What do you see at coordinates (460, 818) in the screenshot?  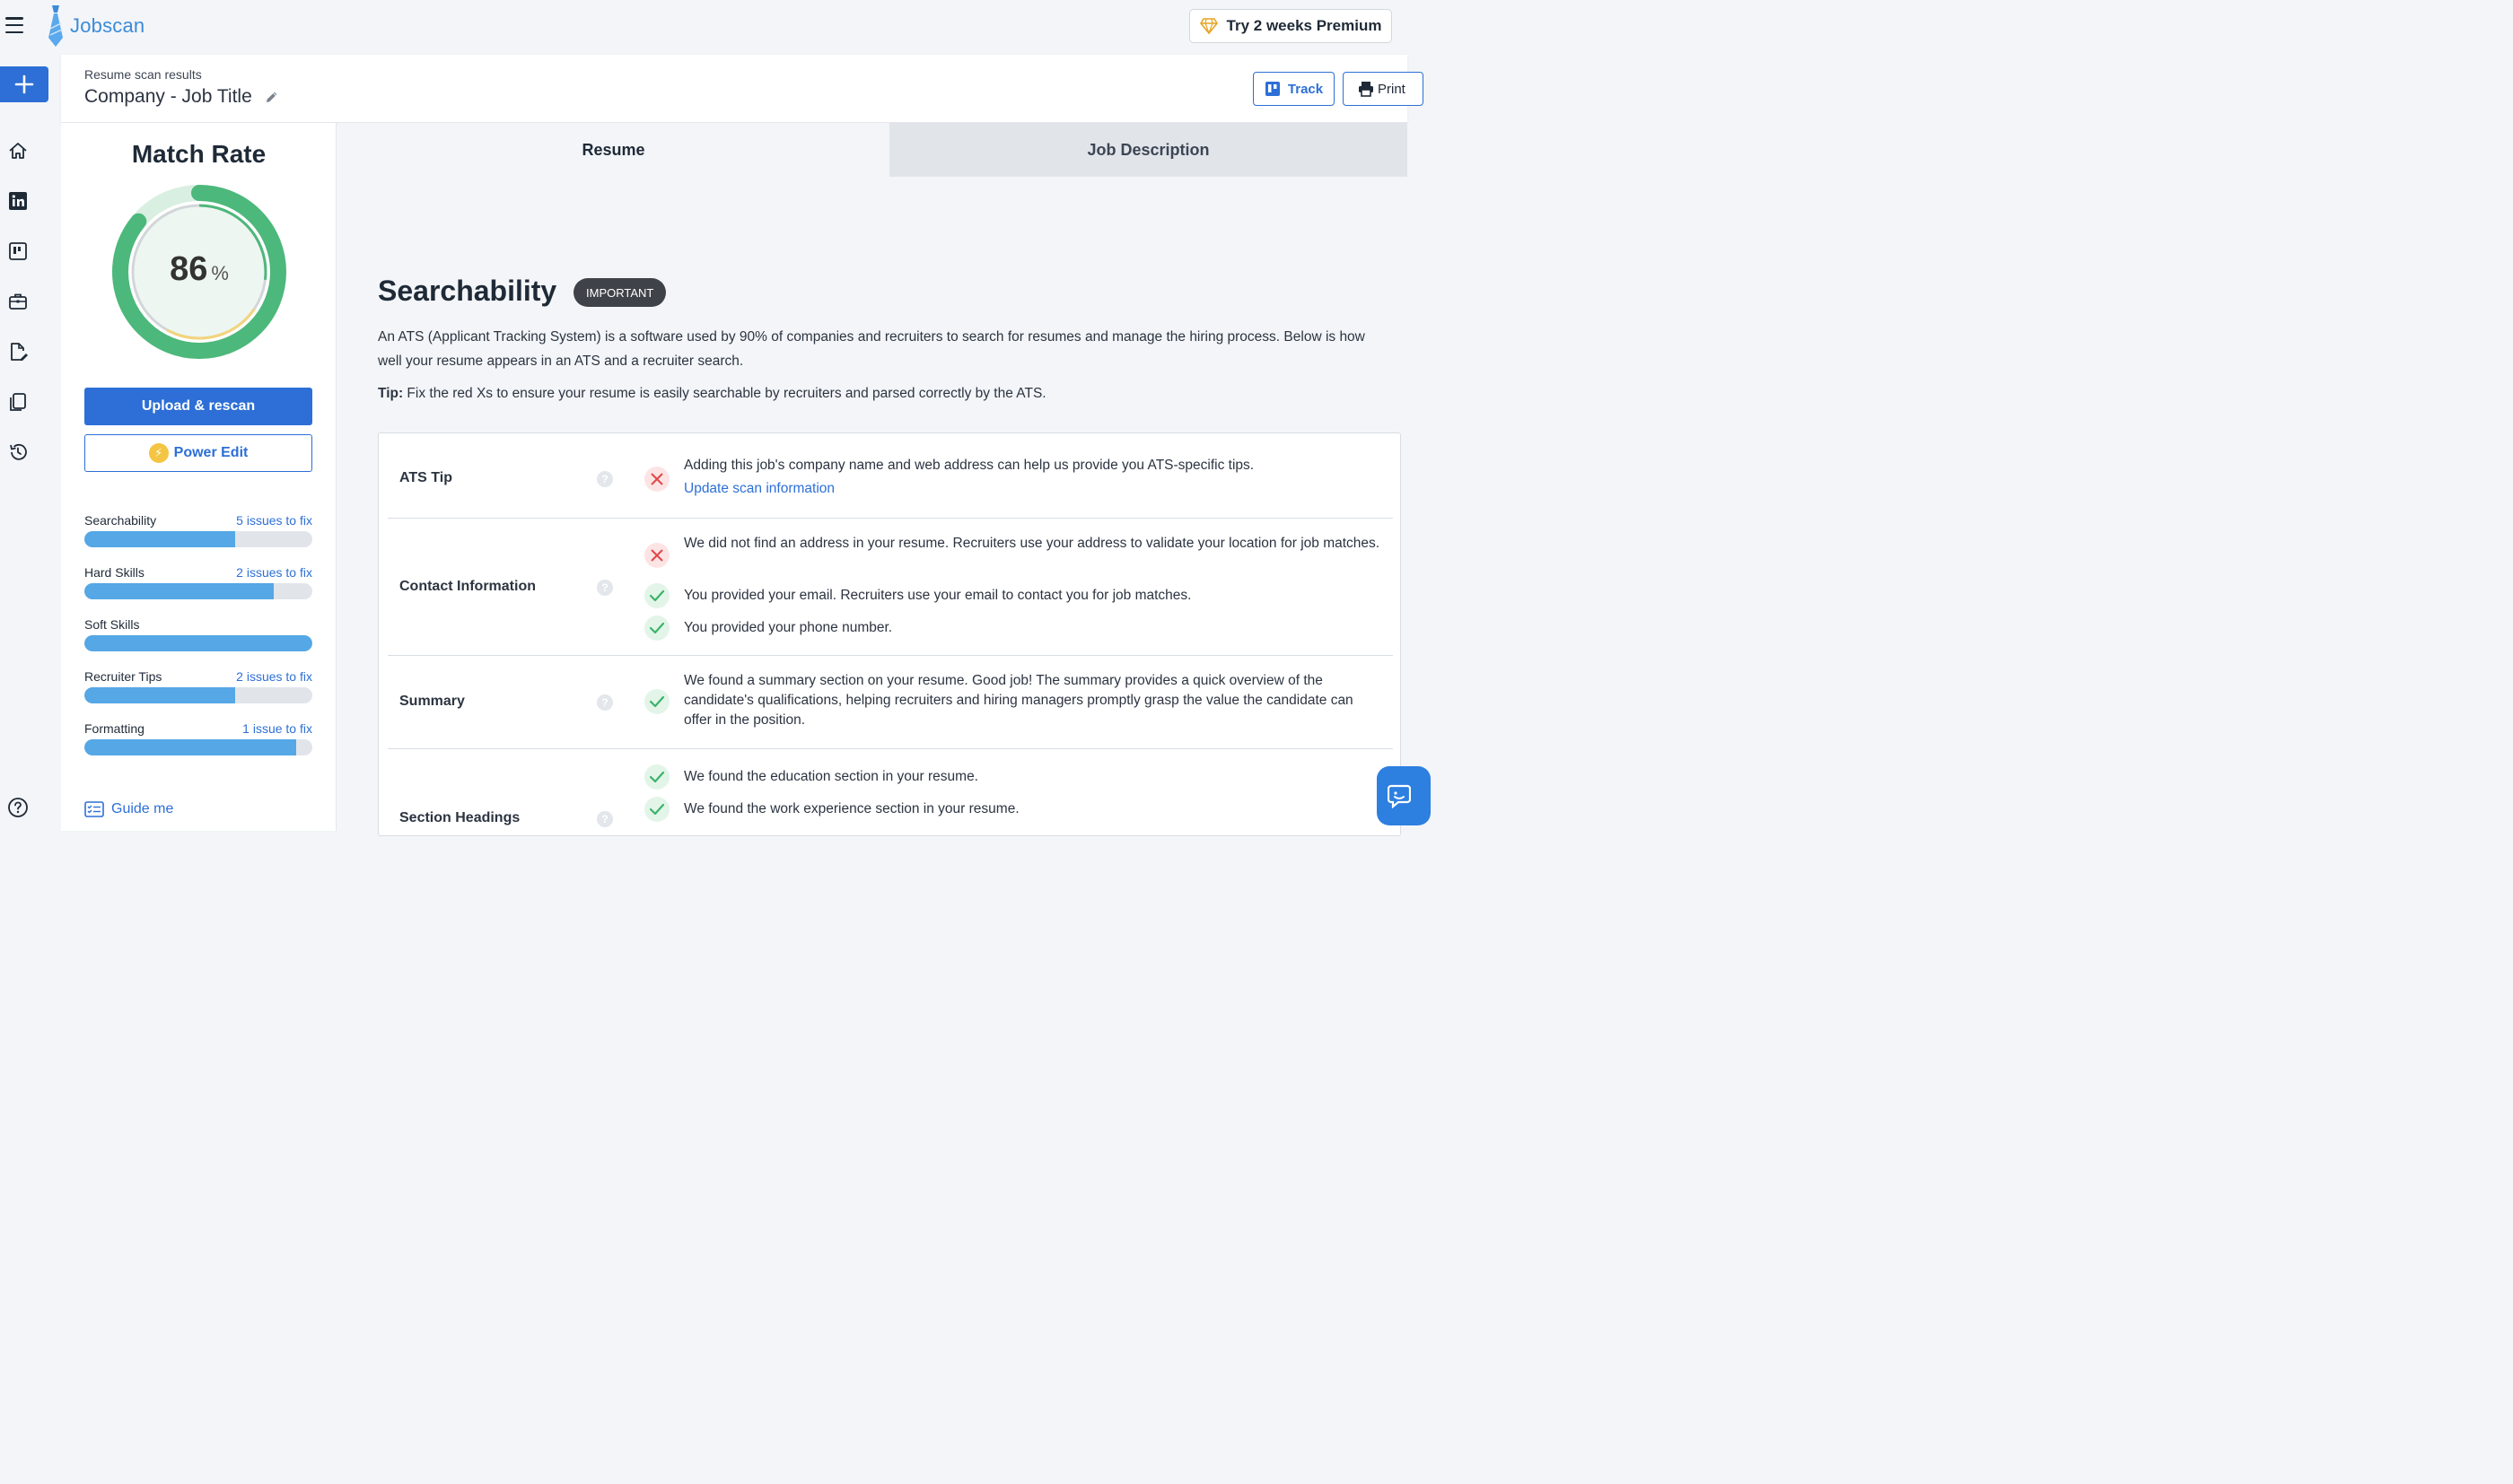 I see `row-label: Section Headings` at bounding box center [460, 818].